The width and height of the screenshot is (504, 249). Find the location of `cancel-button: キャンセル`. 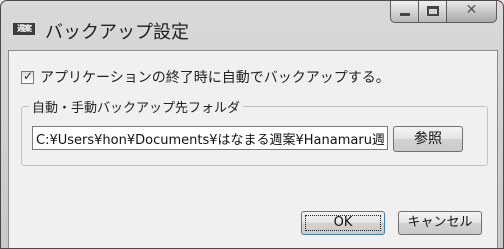

cancel-button: キャンセル is located at coordinates (440, 223).